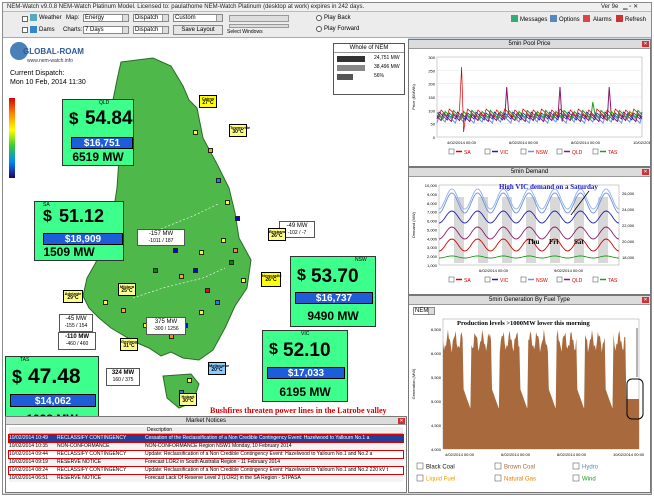 The height and width of the screenshot is (497, 654). What do you see at coordinates (25, 19) in the screenshot?
I see `weather-checkbox` at bounding box center [25, 19].